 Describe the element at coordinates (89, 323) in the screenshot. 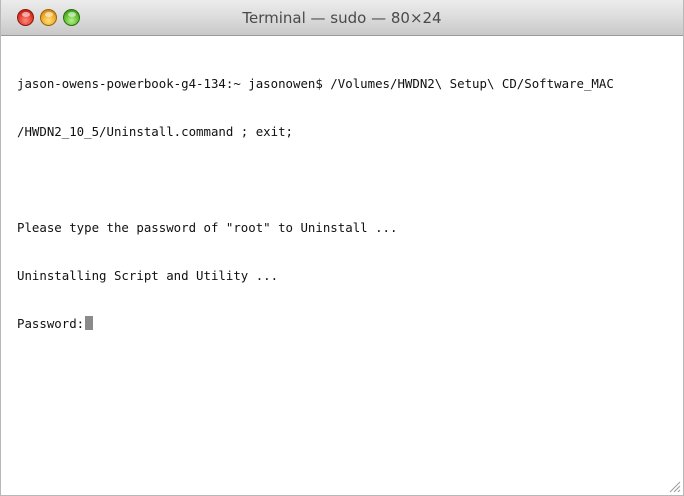

I see `text-cursor` at that location.